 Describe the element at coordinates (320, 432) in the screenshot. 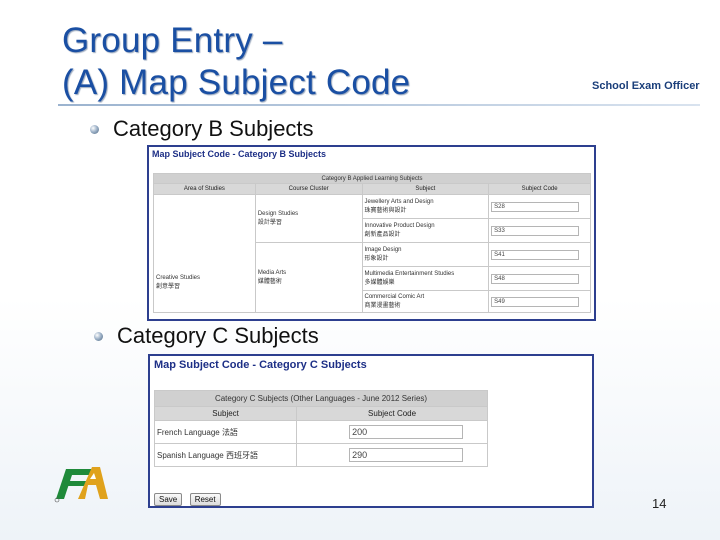

I see `table-row: French Language 法語 200` at that location.